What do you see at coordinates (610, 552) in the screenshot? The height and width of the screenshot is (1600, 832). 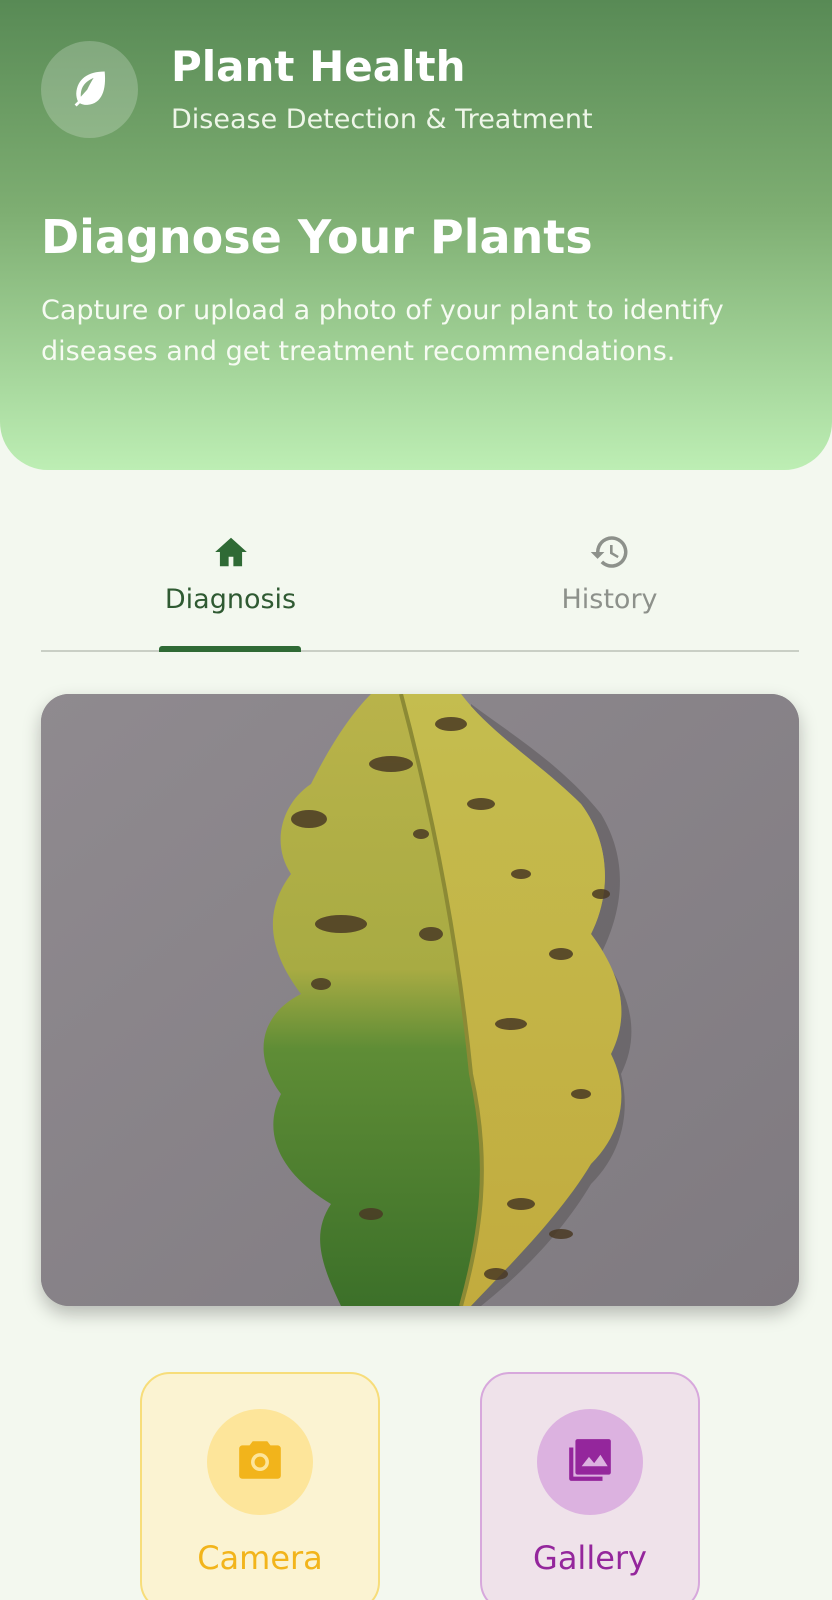 I see `history-icon` at bounding box center [610, 552].